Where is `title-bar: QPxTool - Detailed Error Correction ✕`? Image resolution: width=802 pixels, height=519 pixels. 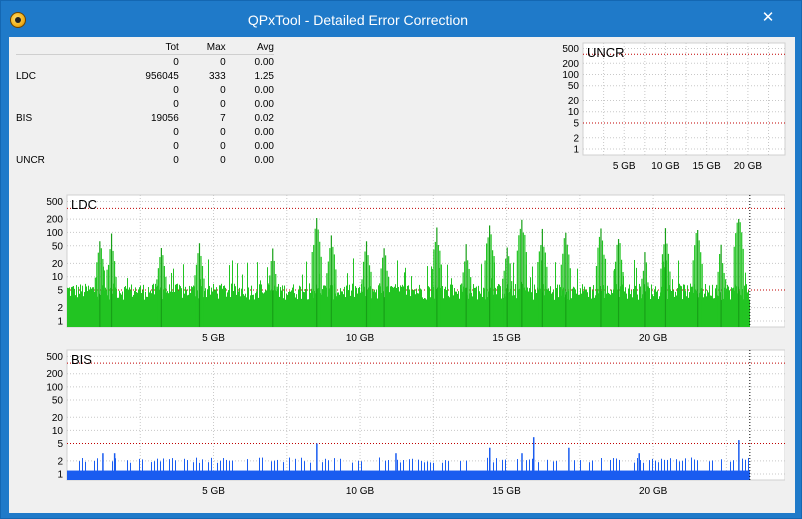 title-bar: QPxTool - Detailed Error Correction ✕ is located at coordinates (401, 19).